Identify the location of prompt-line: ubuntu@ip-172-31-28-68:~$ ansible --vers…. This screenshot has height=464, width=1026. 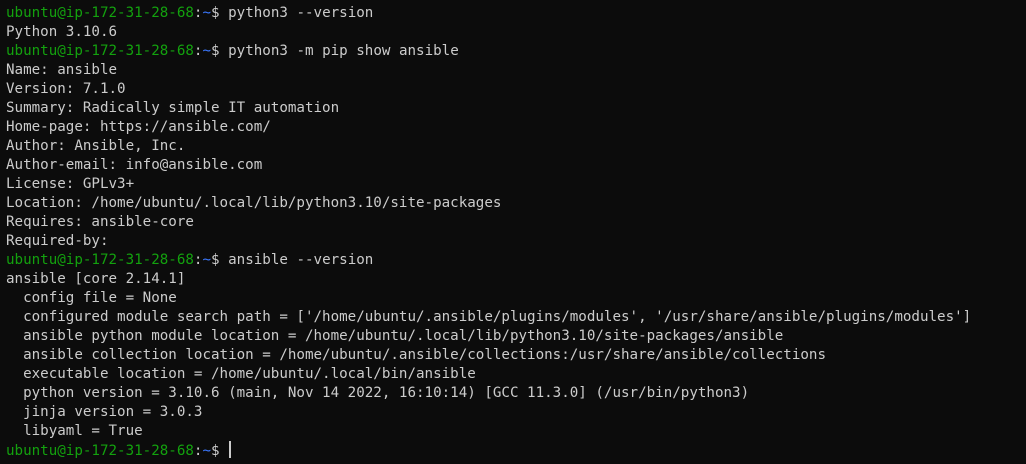
(516, 260).